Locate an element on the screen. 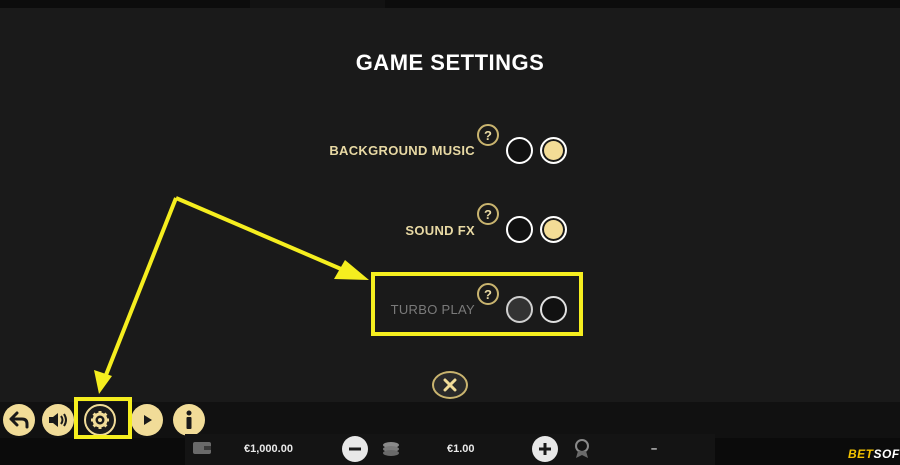 The image size is (900, 465). arrow-line-to-settings is located at coordinates (140, 289).